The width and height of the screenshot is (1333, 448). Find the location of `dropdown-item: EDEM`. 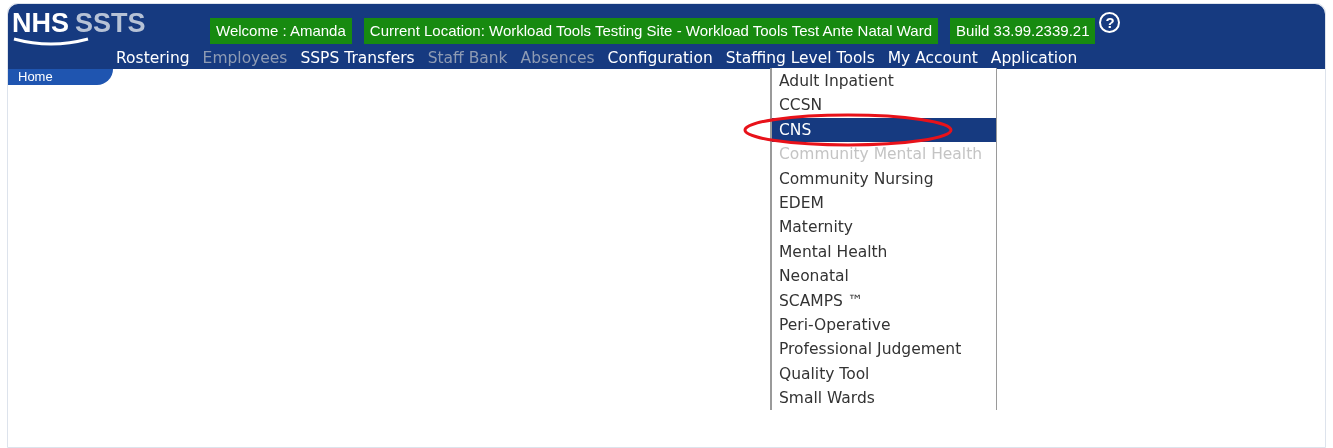

dropdown-item: EDEM is located at coordinates (884, 203).